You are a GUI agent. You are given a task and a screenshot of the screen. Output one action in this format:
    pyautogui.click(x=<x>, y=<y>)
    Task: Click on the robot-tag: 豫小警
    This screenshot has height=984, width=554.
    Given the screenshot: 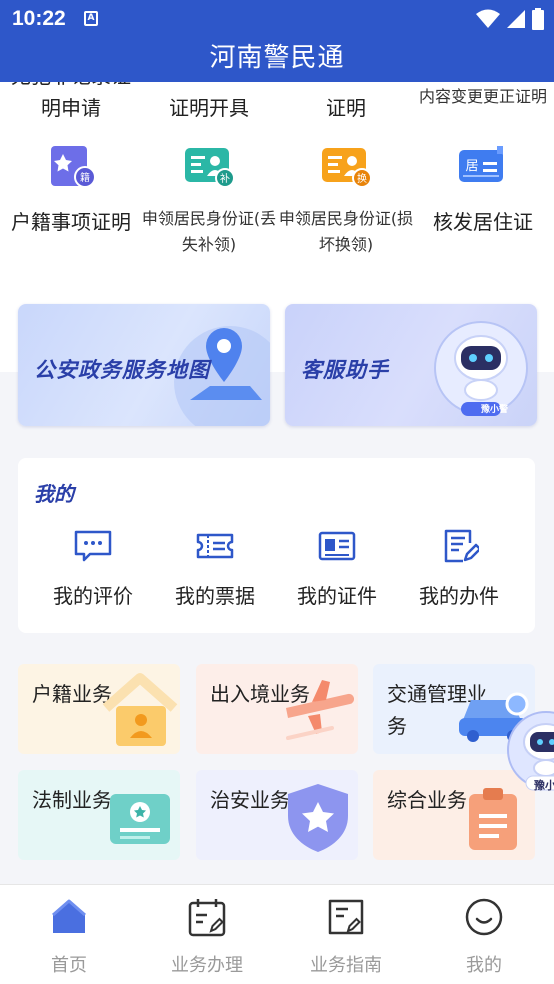 What is the action you would take?
    pyautogui.click(x=494, y=410)
    